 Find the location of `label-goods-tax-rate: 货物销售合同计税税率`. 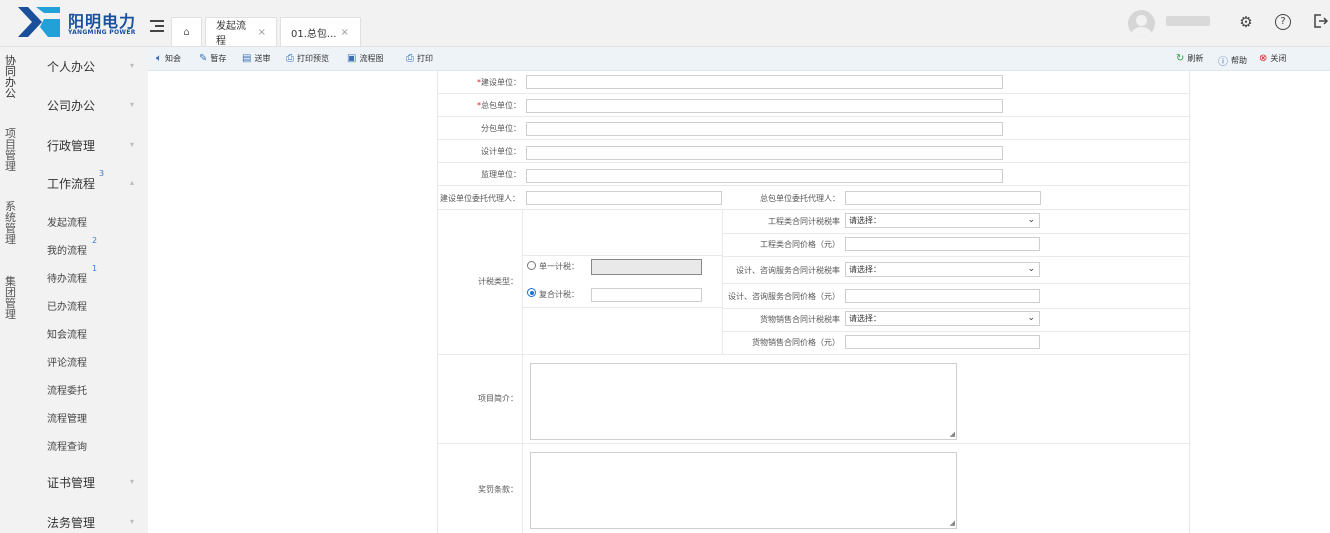

label-goods-tax-rate: 货物销售合同计税税率 is located at coordinates (800, 319).